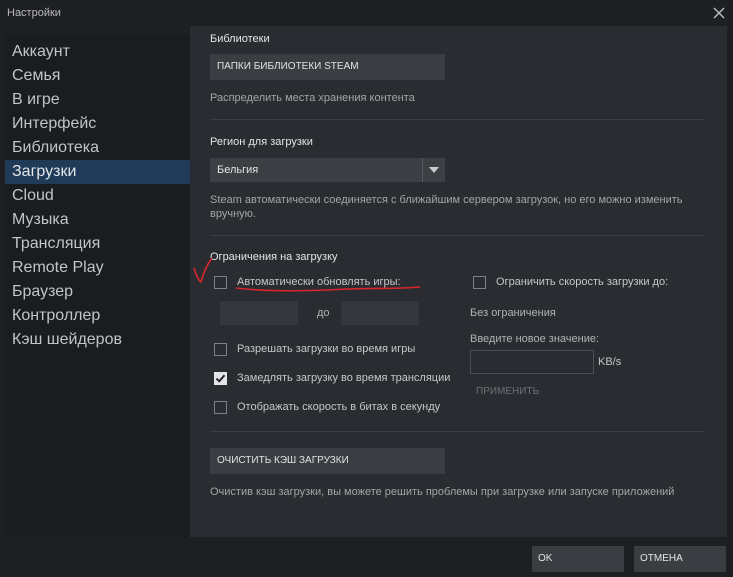 This screenshot has width=733, height=577. Describe the element at coordinates (719, 13) in the screenshot. I see `close-icon` at that location.